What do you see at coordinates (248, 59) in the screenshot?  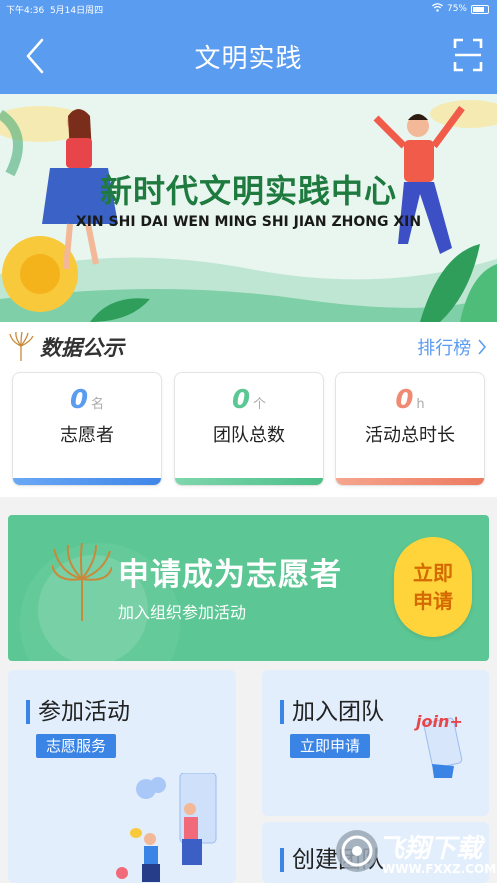 I see `page-title: 文明实践` at bounding box center [248, 59].